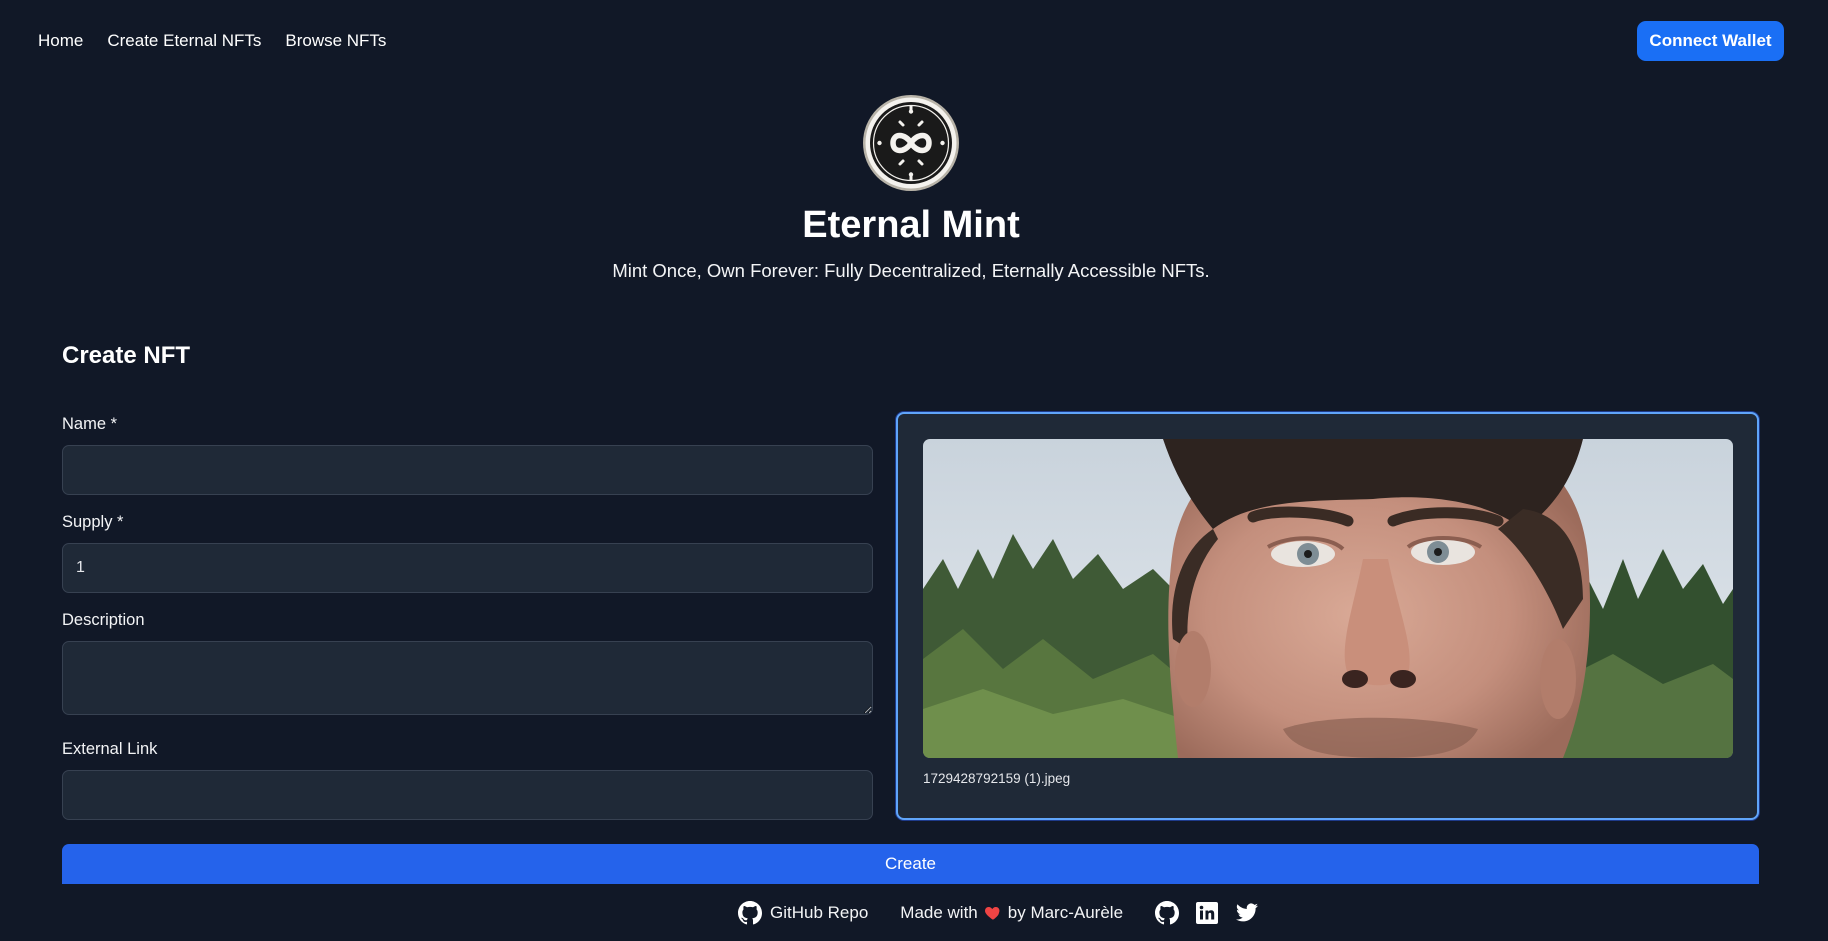 This screenshot has height=941, width=1828. Describe the element at coordinates (93, 522) in the screenshot. I see `supply-label: Supply *` at that location.